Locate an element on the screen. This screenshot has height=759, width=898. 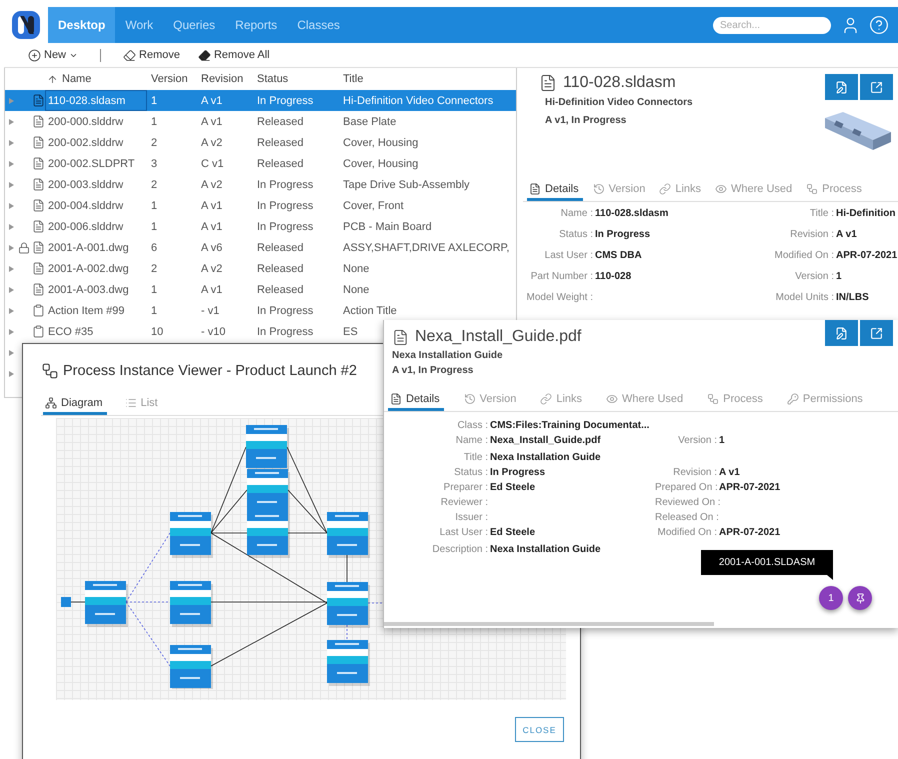
table-row: Action Item #99 1 - v1 In Progress Action Title is located at coordinates (260, 310).